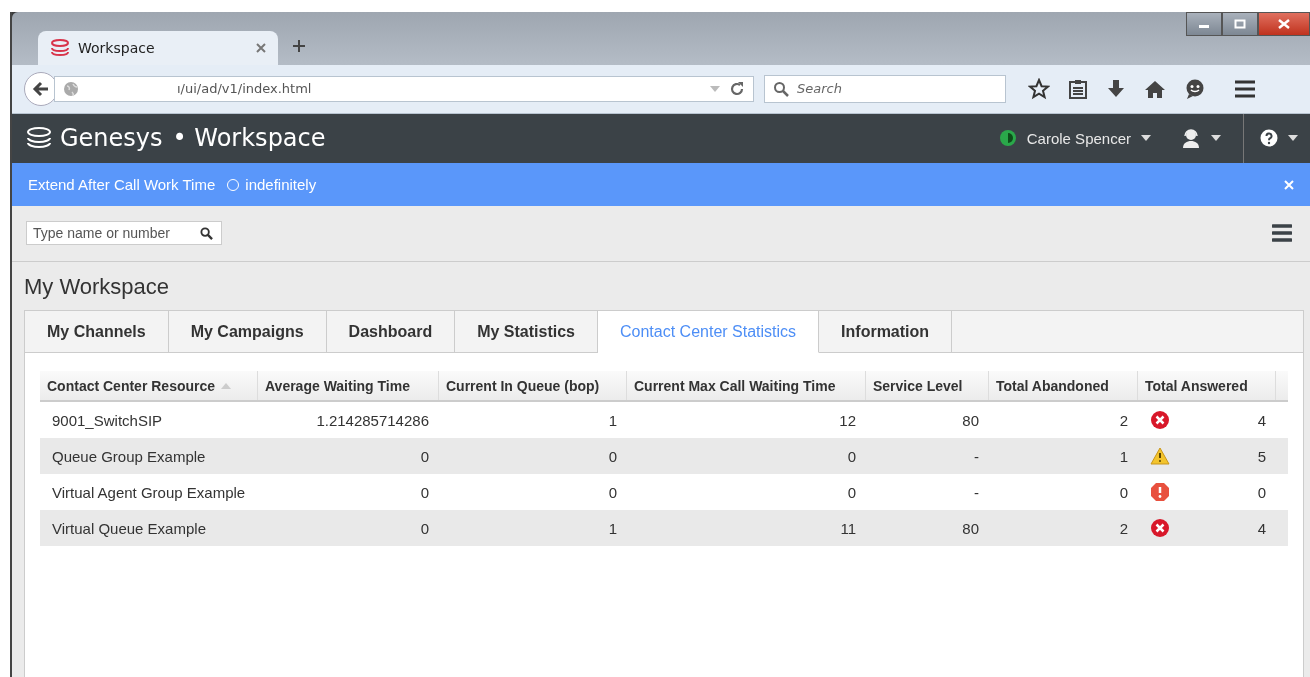 This screenshot has height=677, width=1310. Describe the element at coordinates (41, 88) in the screenshot. I see `back-arrow-icon` at that location.